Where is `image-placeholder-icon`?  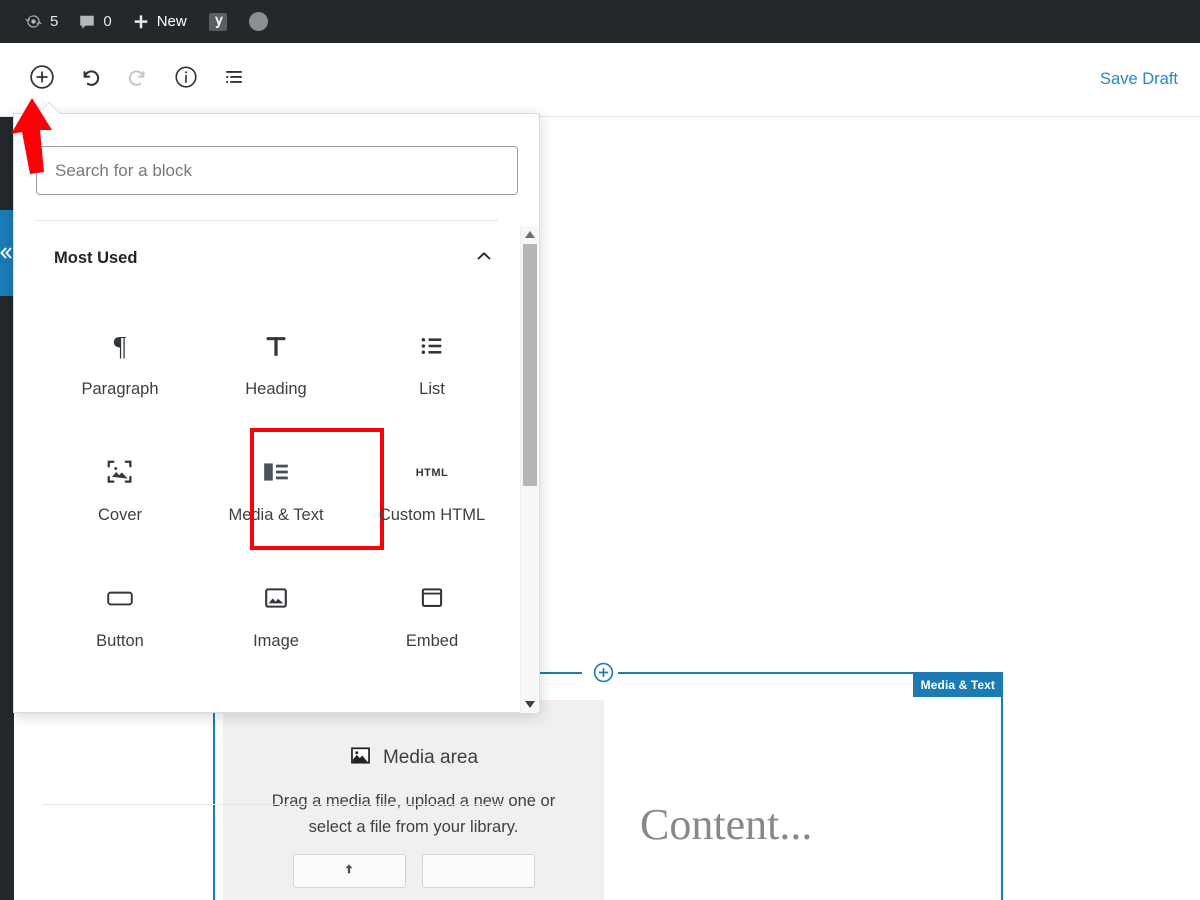 image-placeholder-icon is located at coordinates (360, 758).